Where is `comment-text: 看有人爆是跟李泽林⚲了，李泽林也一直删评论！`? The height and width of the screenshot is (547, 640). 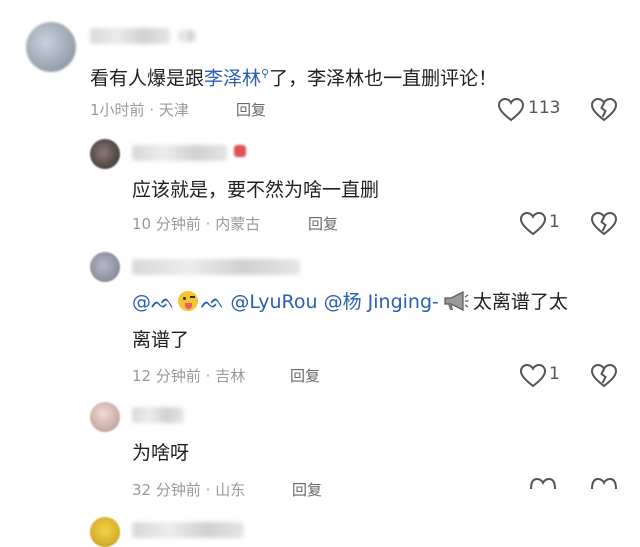
comment-text: 看有人爆是跟李泽林⚲了，李泽林也一直删评论！ is located at coordinates (294, 78).